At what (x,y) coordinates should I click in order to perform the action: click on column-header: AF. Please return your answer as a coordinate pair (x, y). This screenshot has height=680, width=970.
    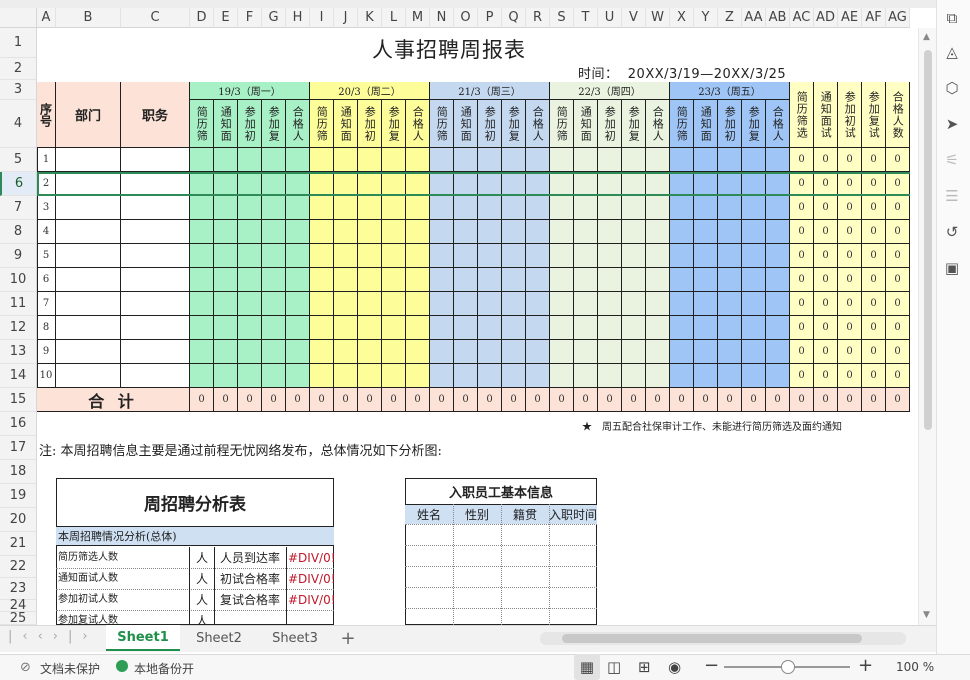
    Looking at the image, I should click on (874, 18).